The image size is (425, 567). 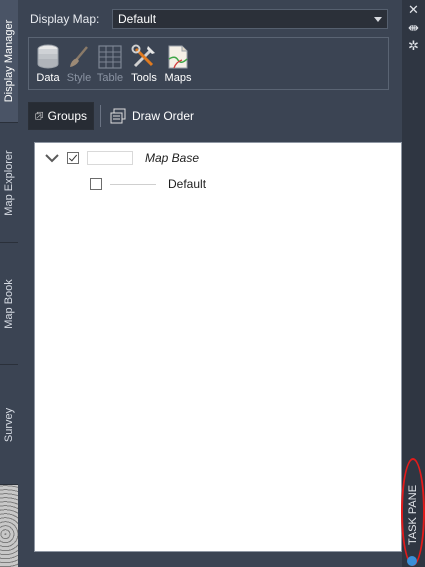 I want to click on draw-order-icon, so click(x=118, y=116).